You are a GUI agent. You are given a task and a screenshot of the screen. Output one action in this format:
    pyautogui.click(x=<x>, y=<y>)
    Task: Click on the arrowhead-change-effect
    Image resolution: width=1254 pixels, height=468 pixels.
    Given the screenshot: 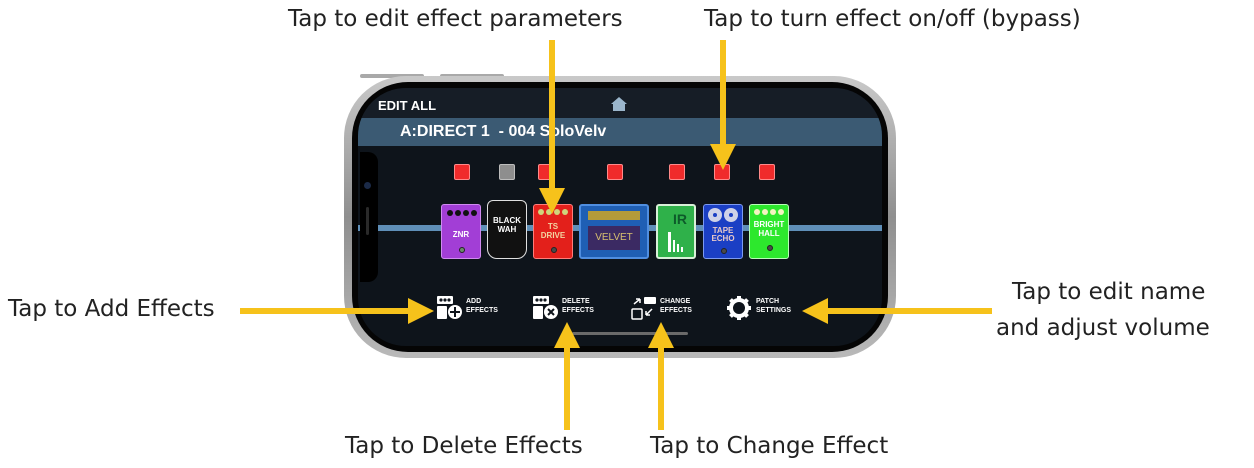 What is the action you would take?
    pyautogui.click(x=661, y=335)
    